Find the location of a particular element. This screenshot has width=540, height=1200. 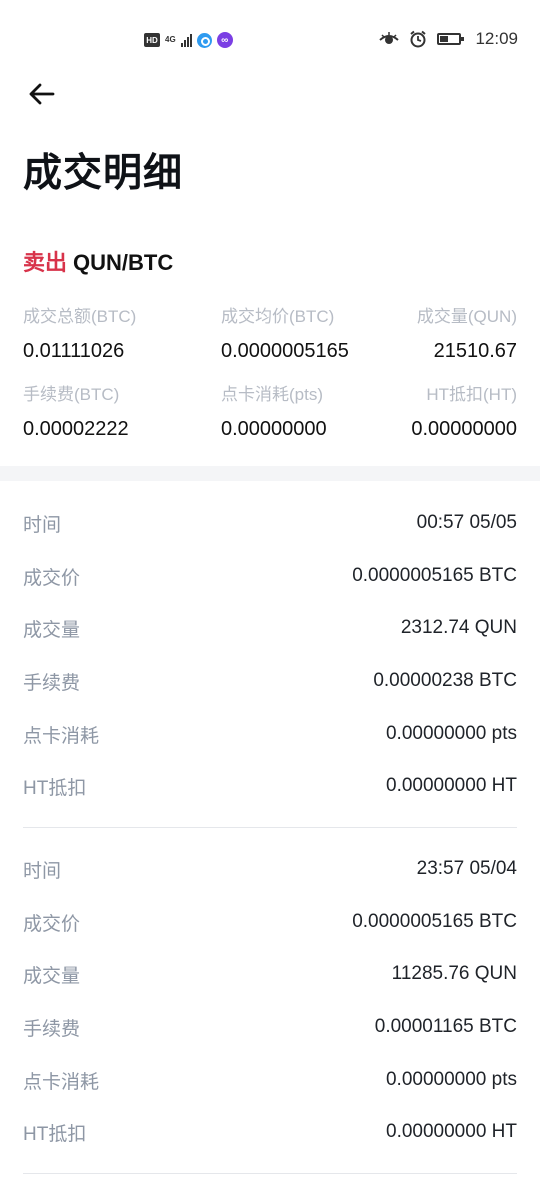

summary-label: 成交总额(BTC) is located at coordinates (80, 316).